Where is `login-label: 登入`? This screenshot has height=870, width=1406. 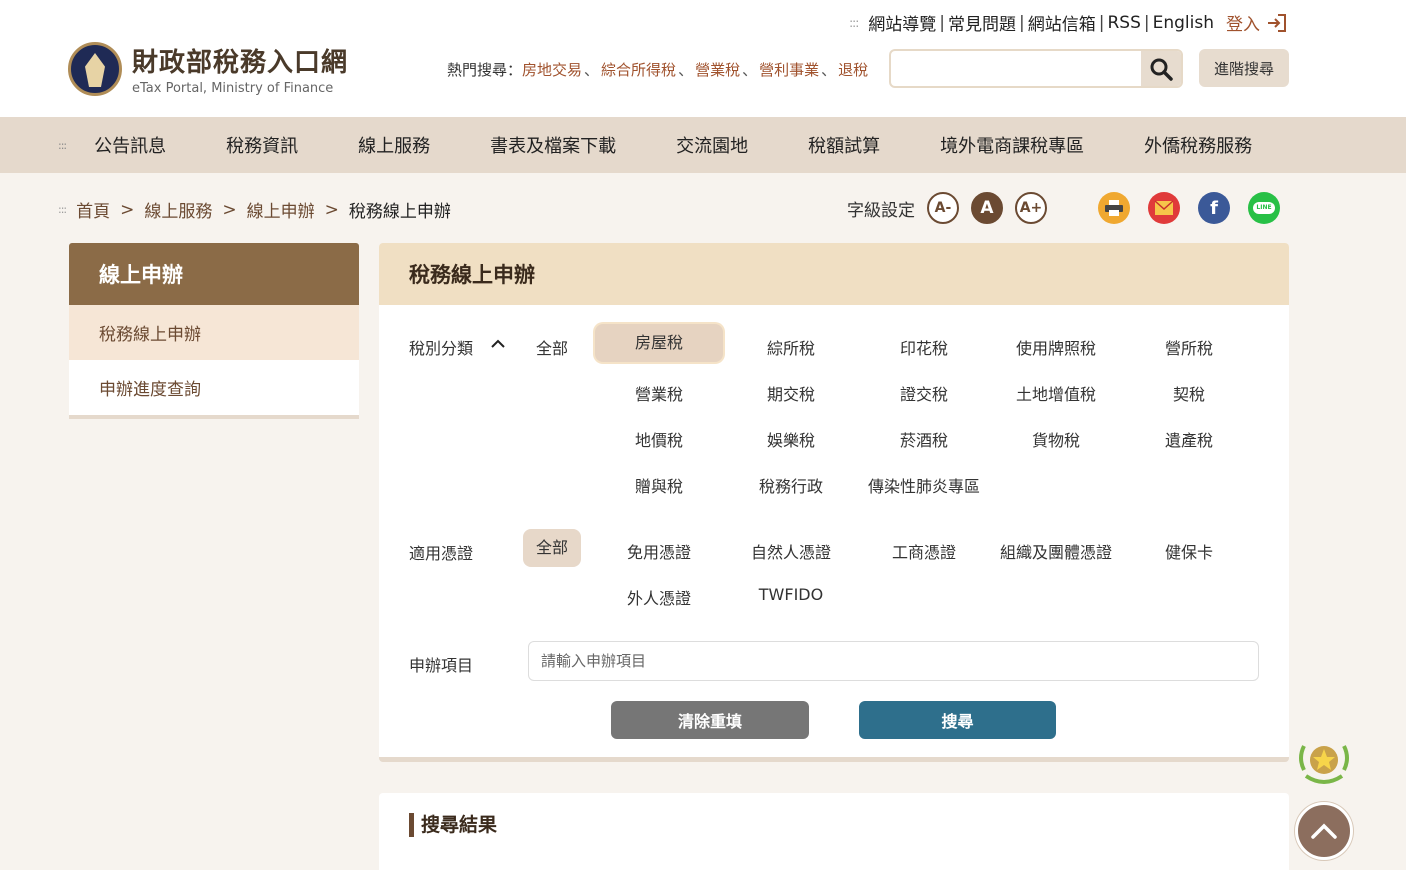
login-label: 登入 is located at coordinates (1243, 25).